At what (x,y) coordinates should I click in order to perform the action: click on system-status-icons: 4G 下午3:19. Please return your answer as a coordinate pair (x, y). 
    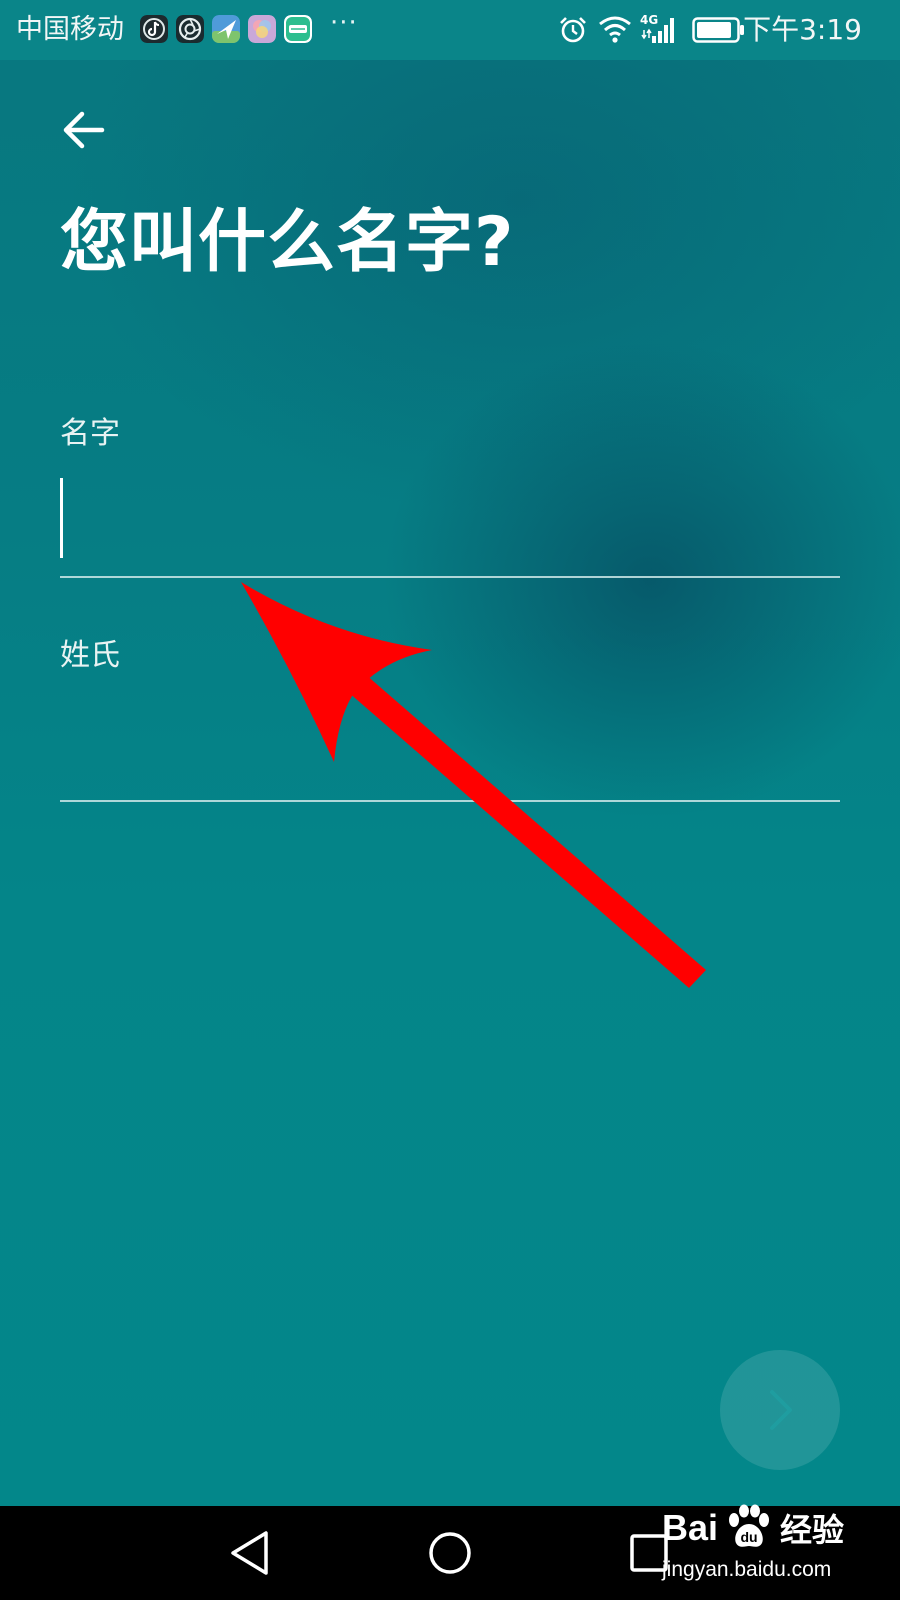
    Looking at the image, I should click on (730, 30).